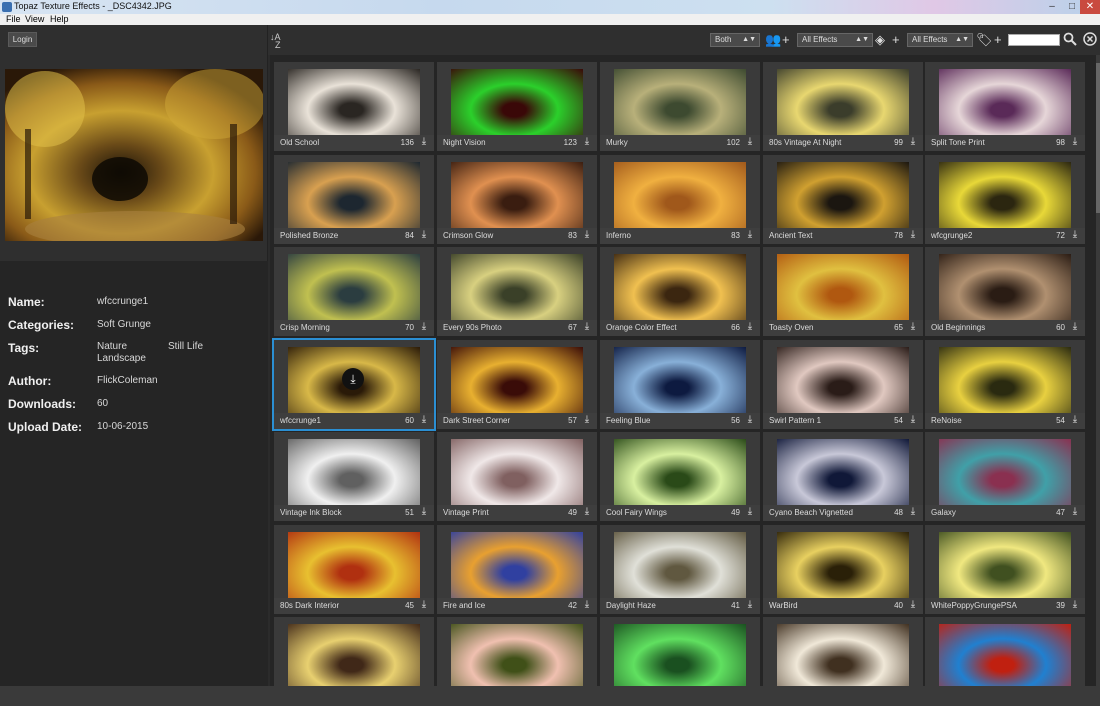 The image size is (1100, 706). I want to click on filter-both-dropdown: Both ▲▼, so click(735, 40).